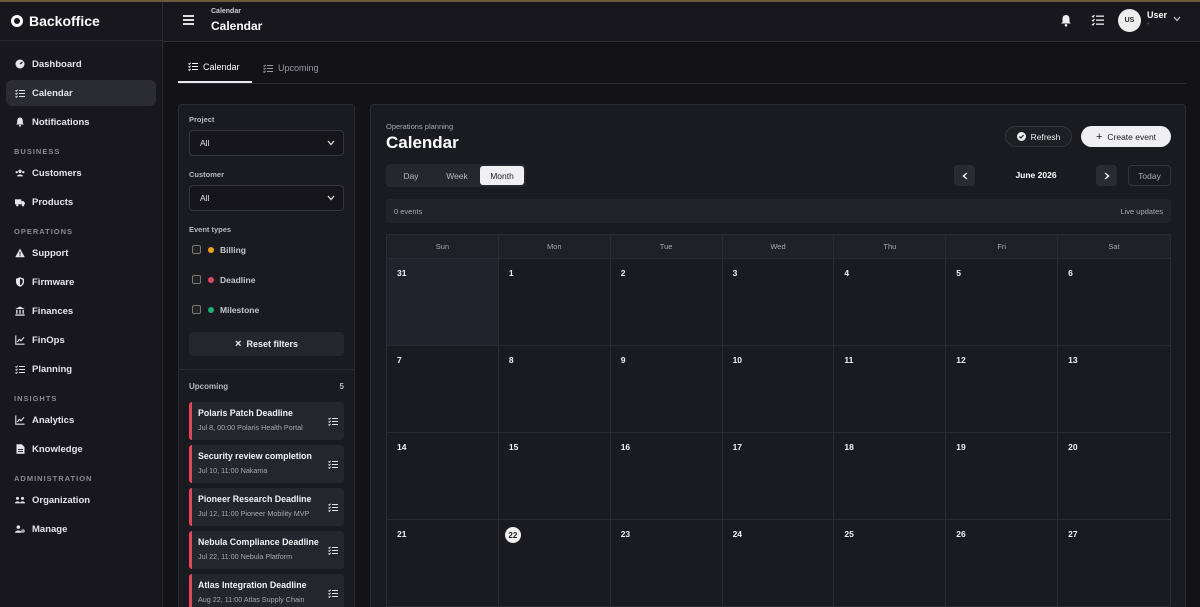 This screenshot has width=1200, height=607. I want to click on sidebar-item-firmware: Firmware, so click(81, 282).